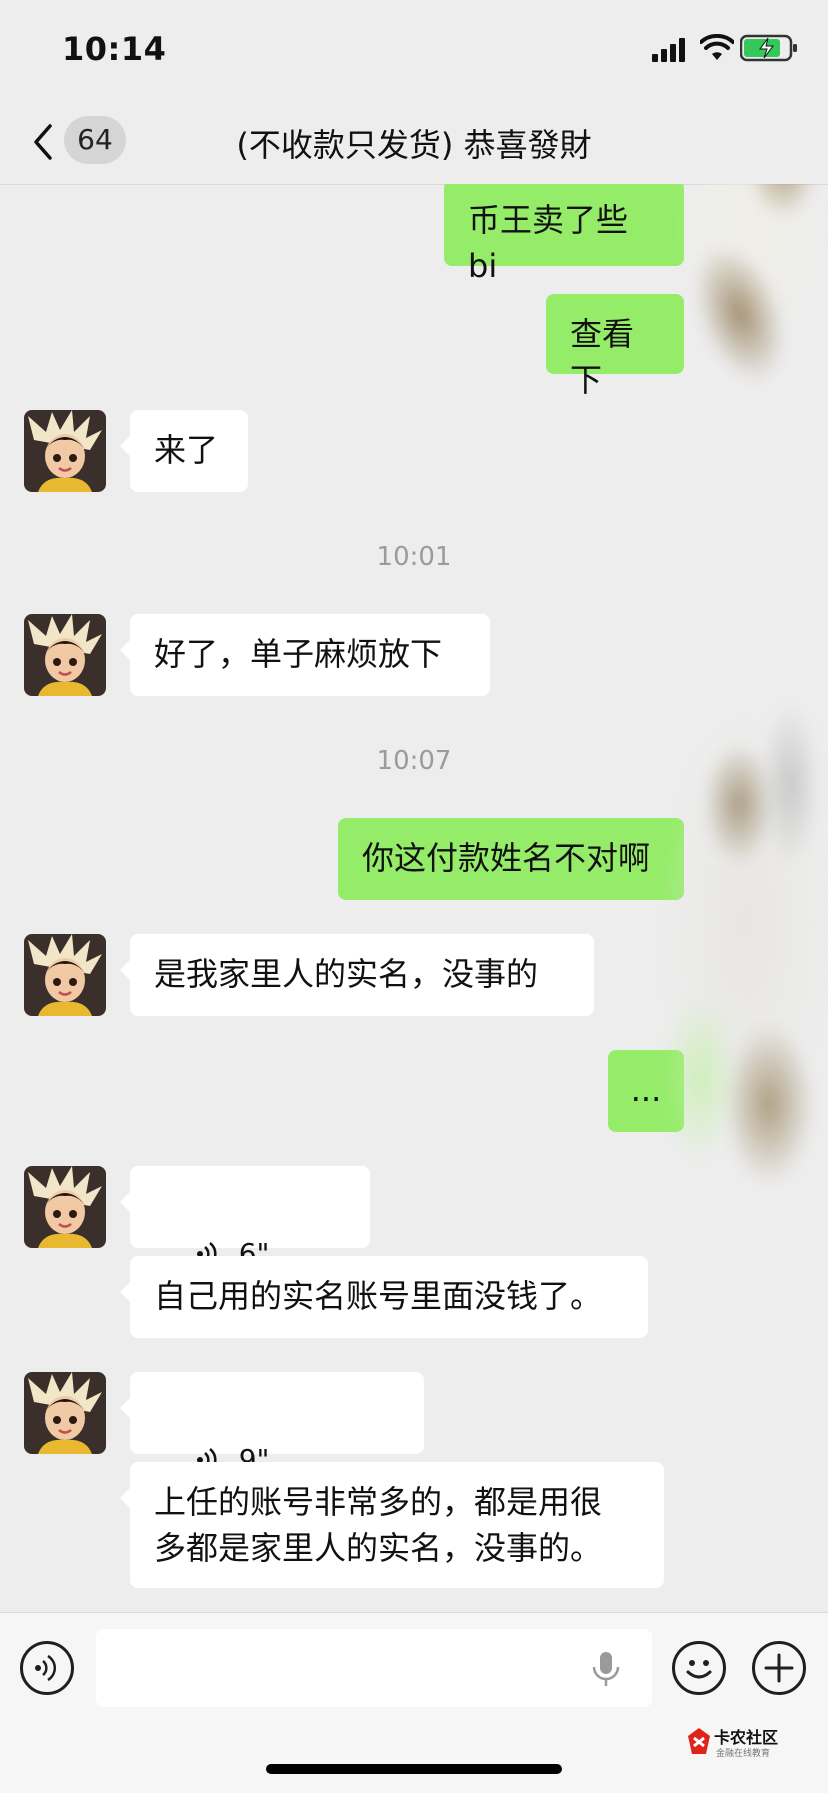 The width and height of the screenshot is (828, 1793). I want to click on more-options-button, so click(779, 1668).